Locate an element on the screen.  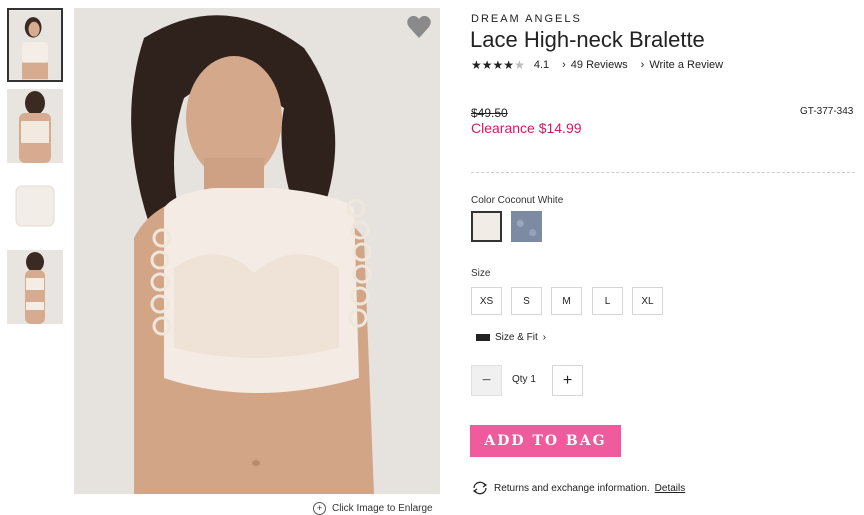
enlarge-label: Click Image to Enlarge is located at coordinates (382, 508).